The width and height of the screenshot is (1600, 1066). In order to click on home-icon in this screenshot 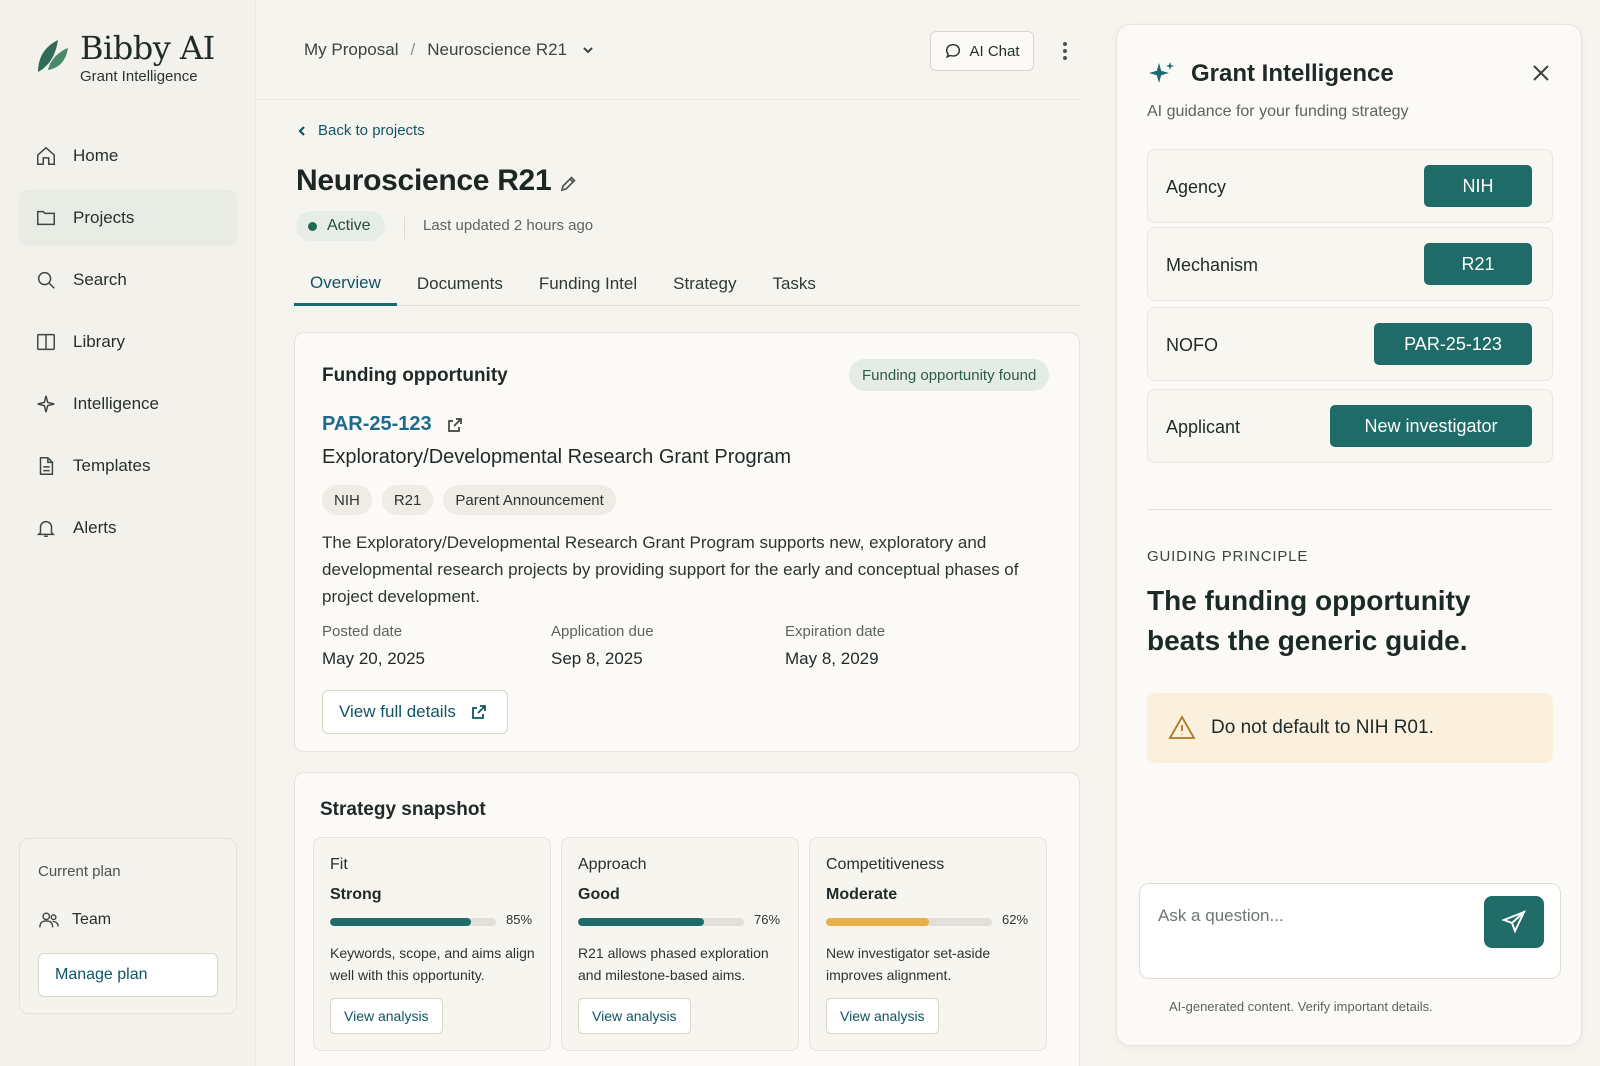, I will do `click(46, 155)`.